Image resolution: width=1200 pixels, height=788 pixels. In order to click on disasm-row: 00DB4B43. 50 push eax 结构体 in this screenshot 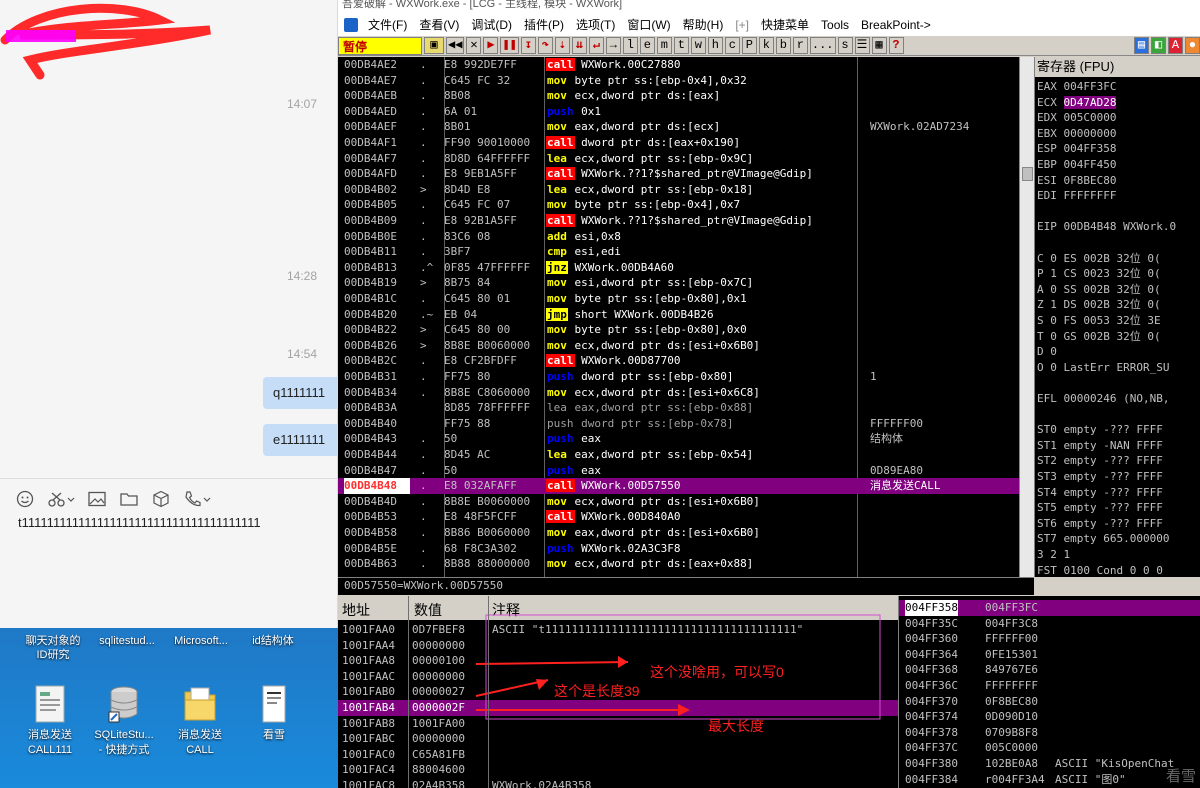, I will do `click(686, 439)`.